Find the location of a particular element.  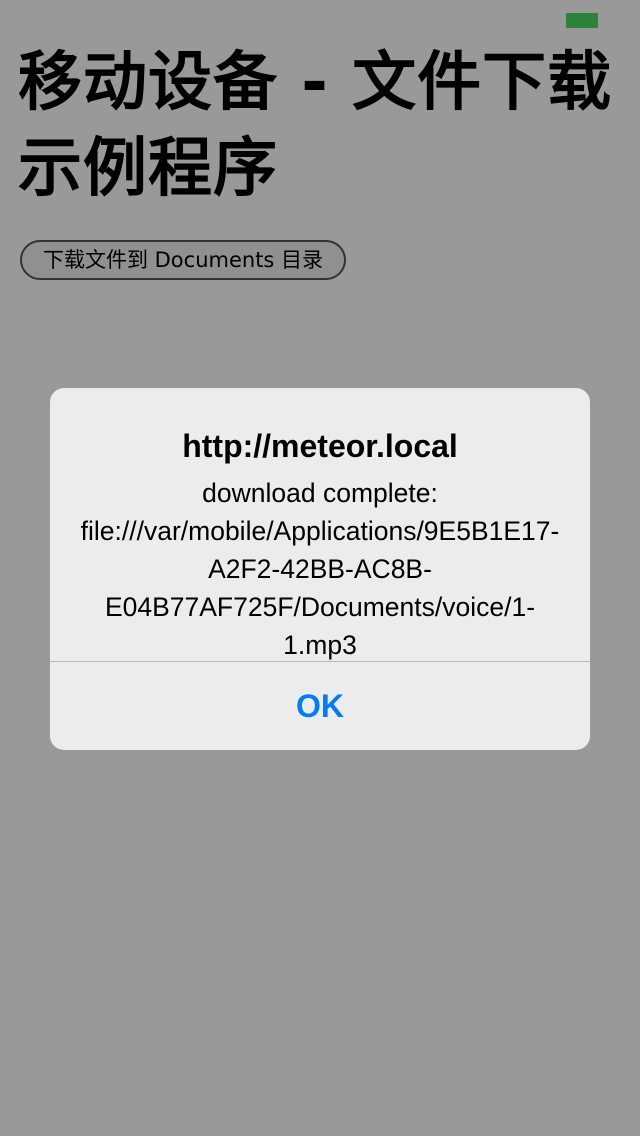

alert-title: http://meteor.local is located at coordinates (320, 446).